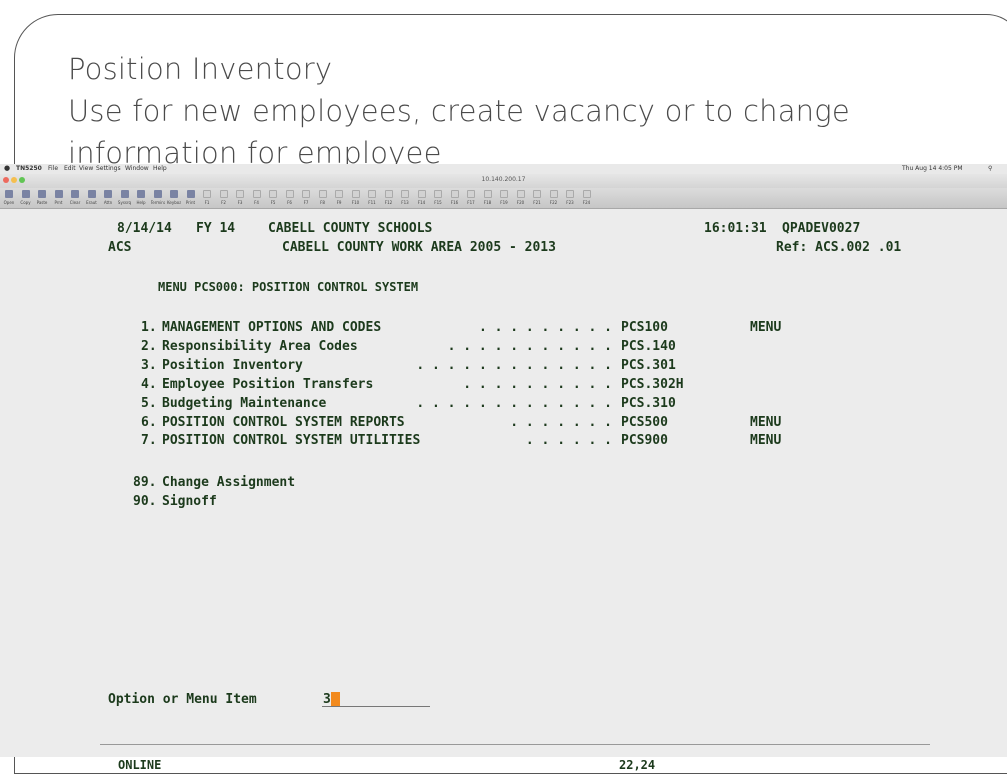 This screenshot has width=1007, height=774. I want to click on window-titlebar: 10.140.200.17, so click(503, 181).